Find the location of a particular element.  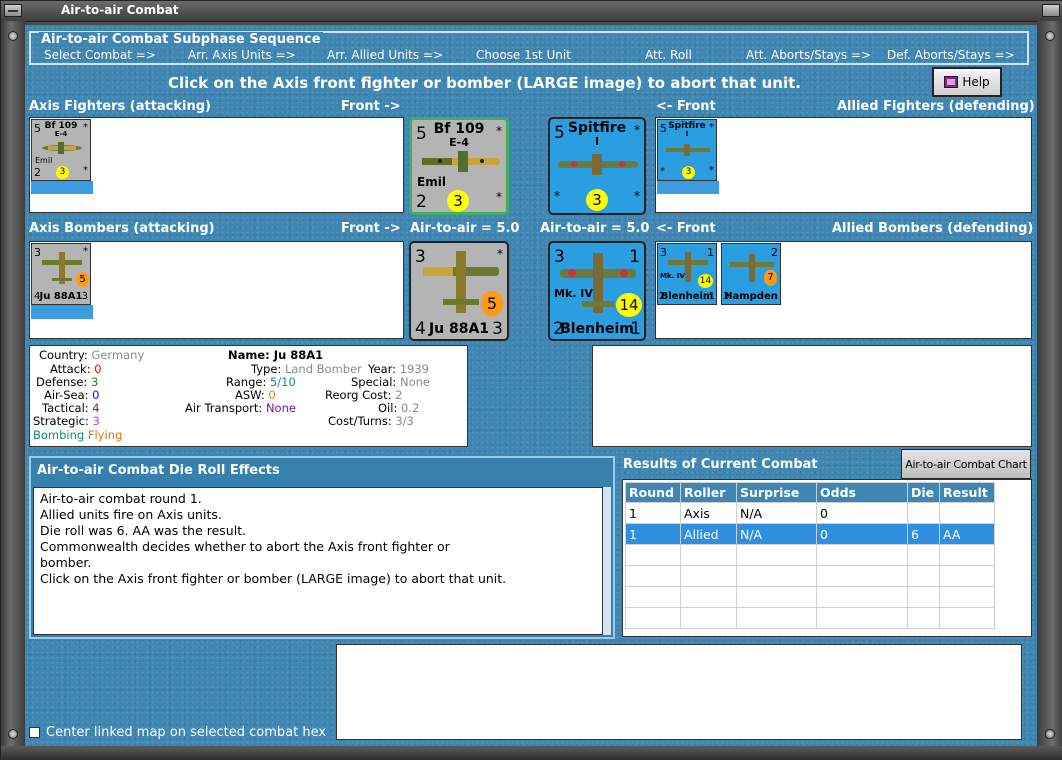

year-value: 1939 is located at coordinates (414, 369).